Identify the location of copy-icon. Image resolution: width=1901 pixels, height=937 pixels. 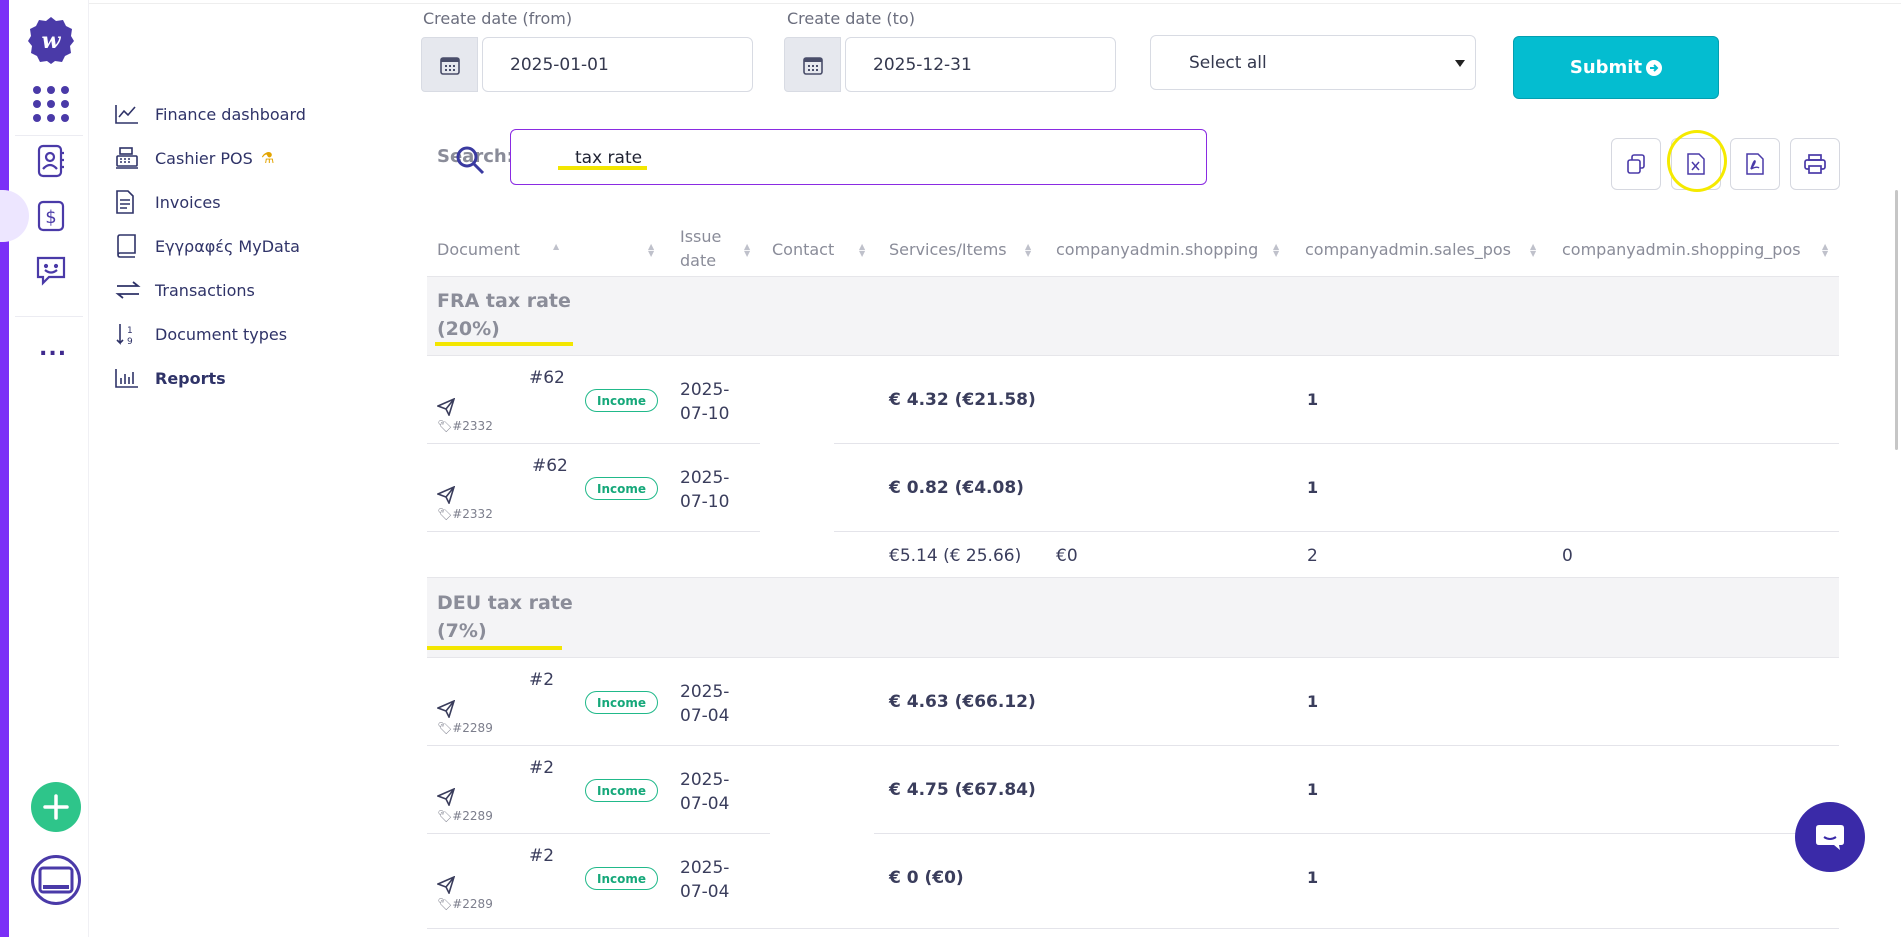
(1636, 164).